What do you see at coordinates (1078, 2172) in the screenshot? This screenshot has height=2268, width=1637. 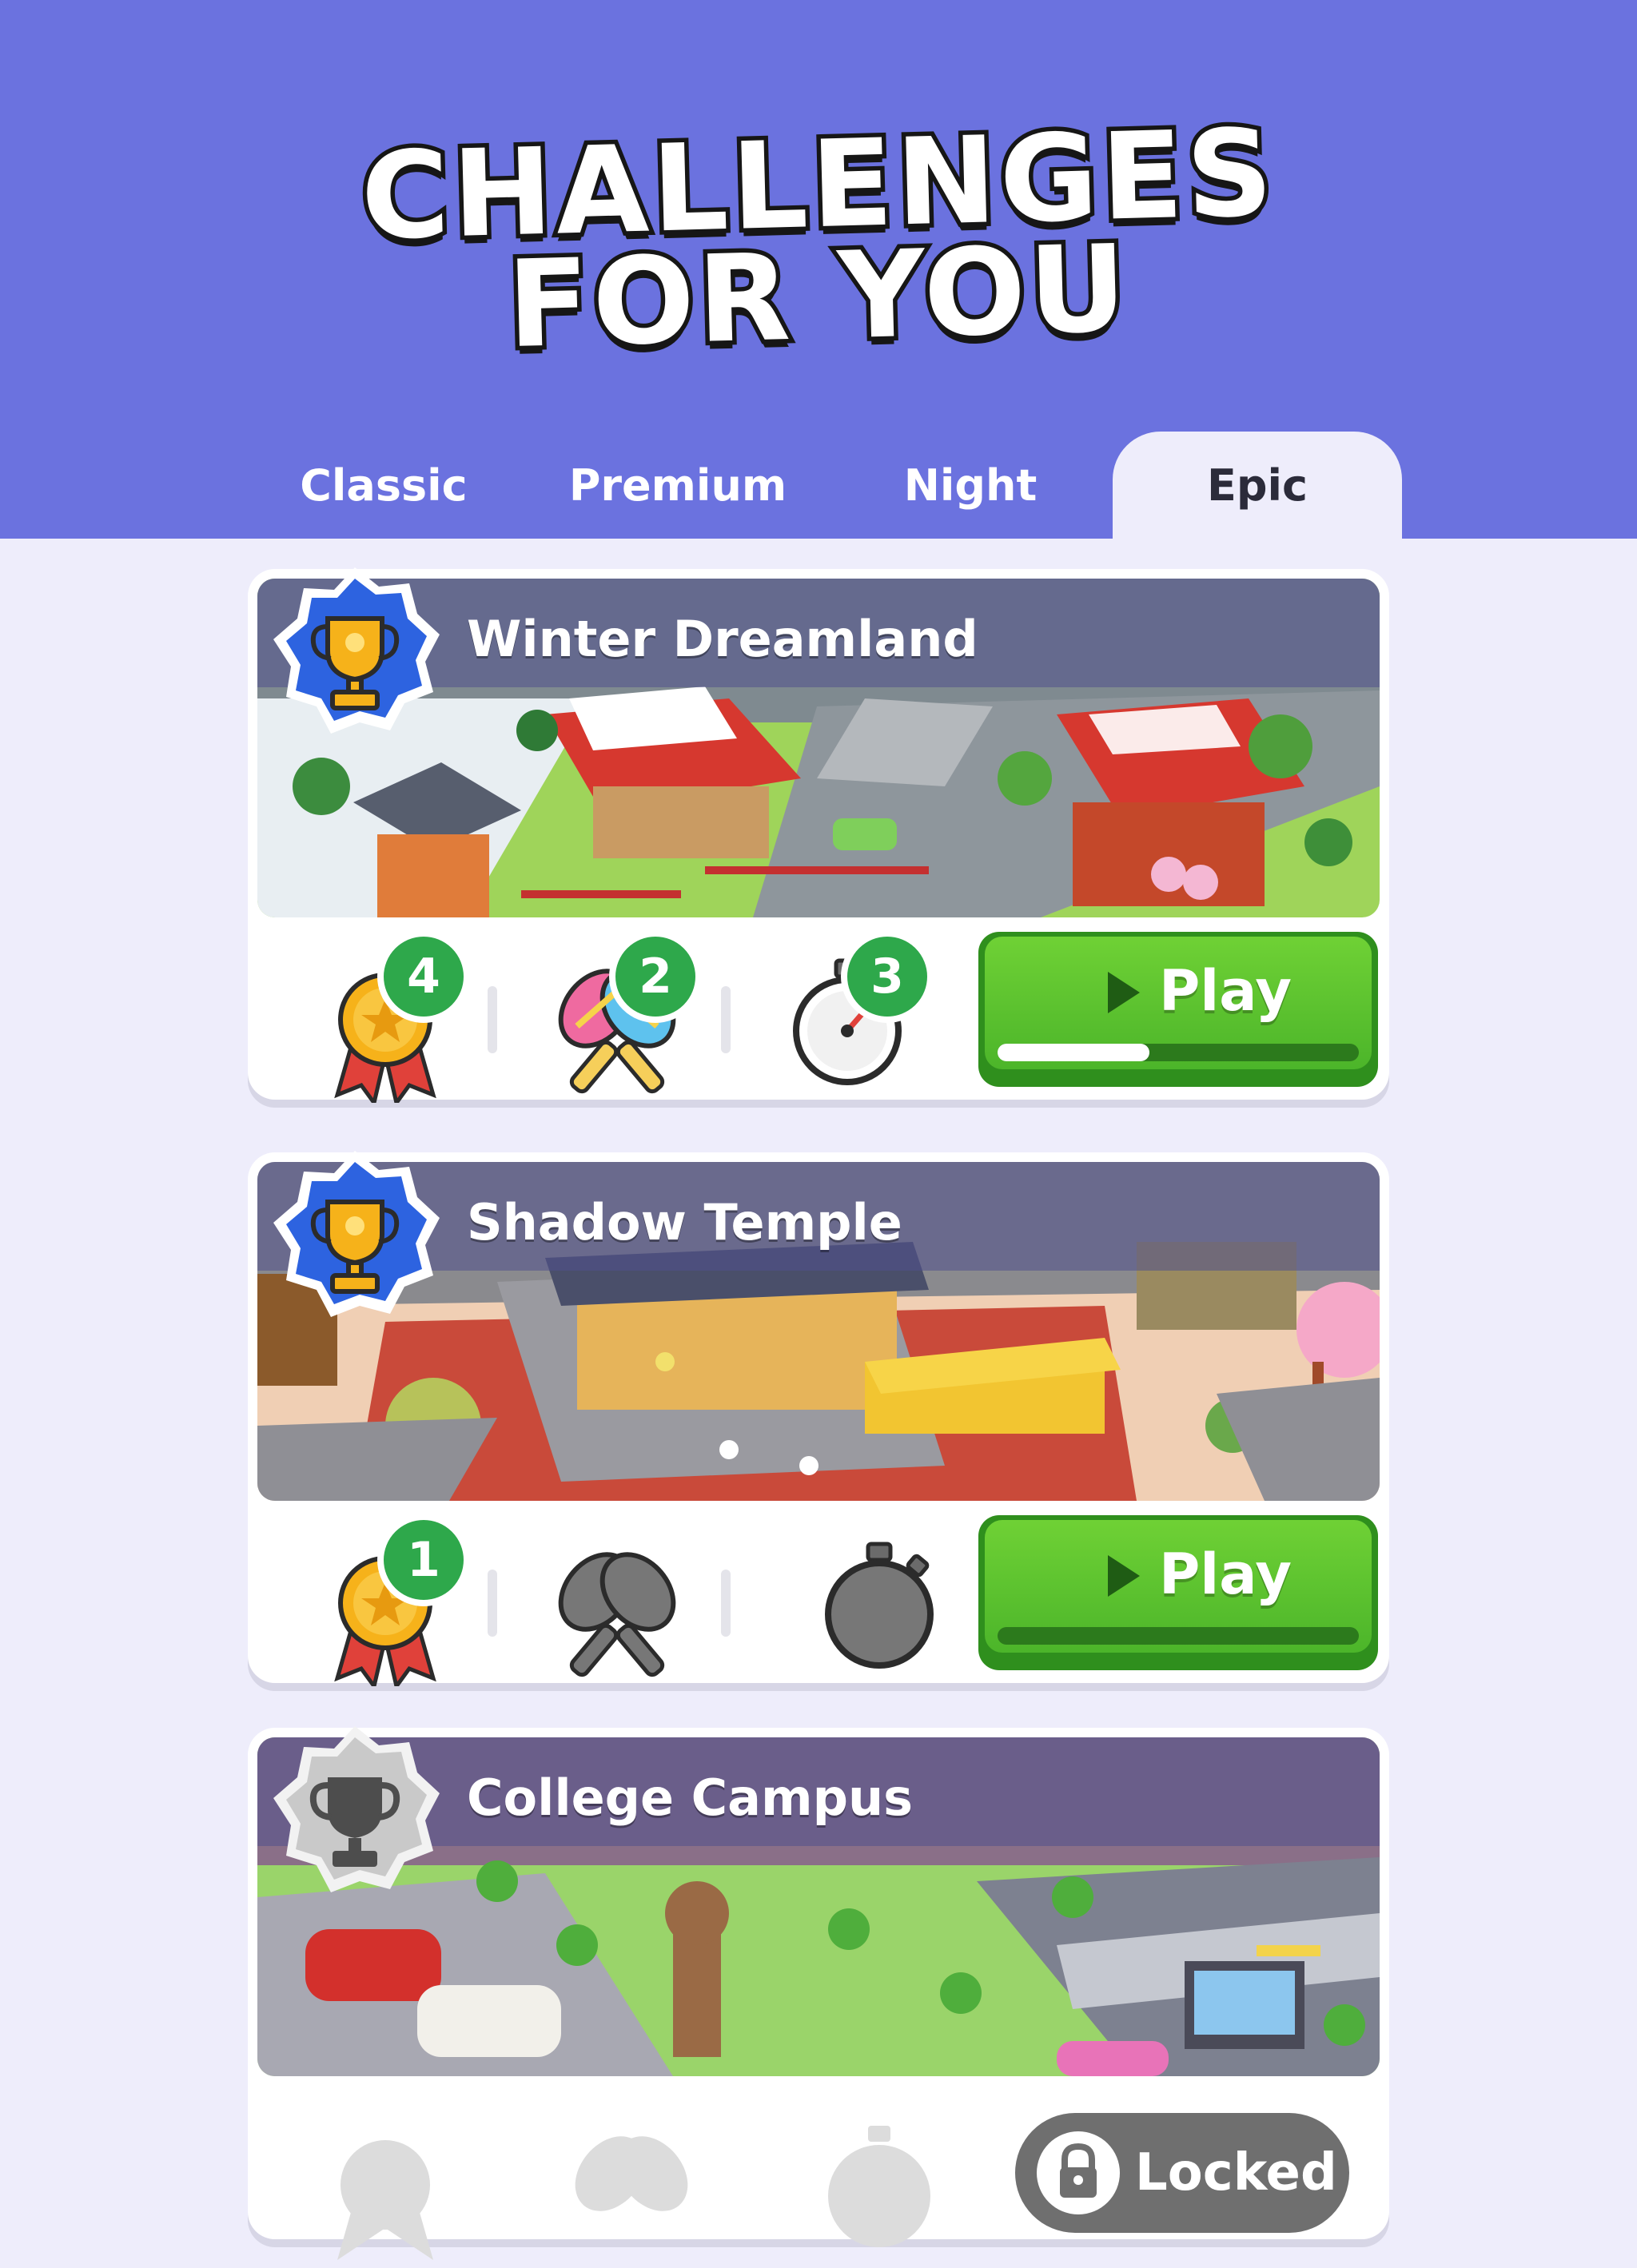 I see `lock-icon` at bounding box center [1078, 2172].